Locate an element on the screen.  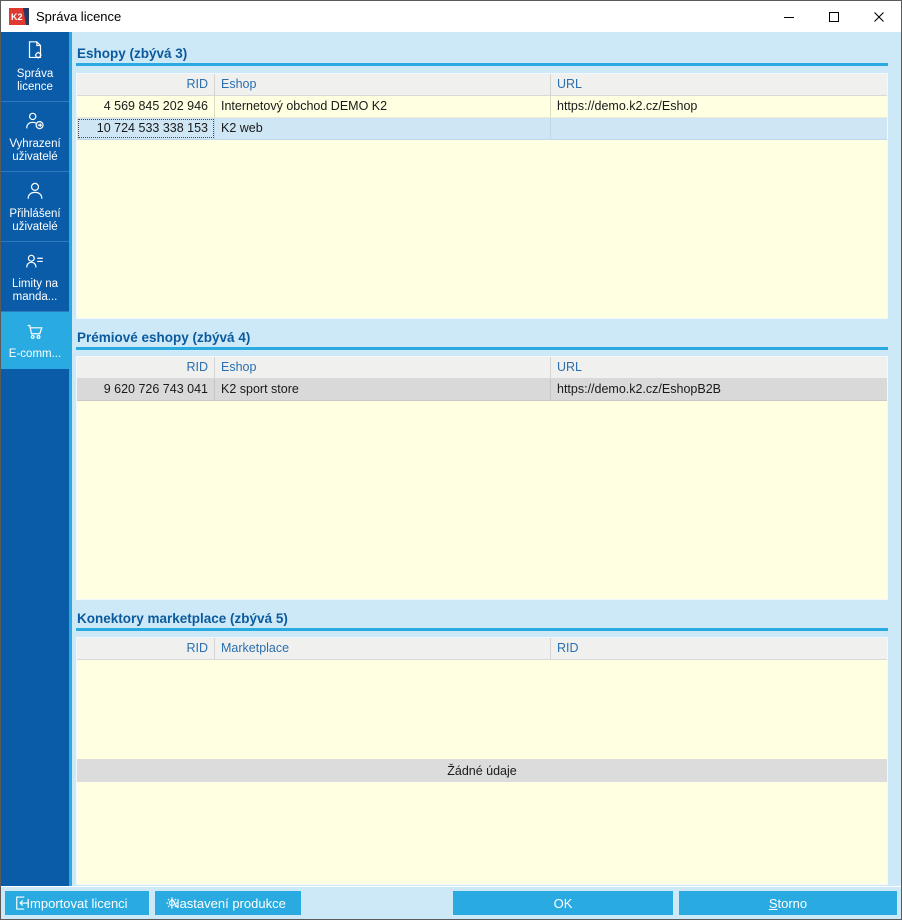
production-settings-button: Nastavení produkce is located at coordinates (228, 903).